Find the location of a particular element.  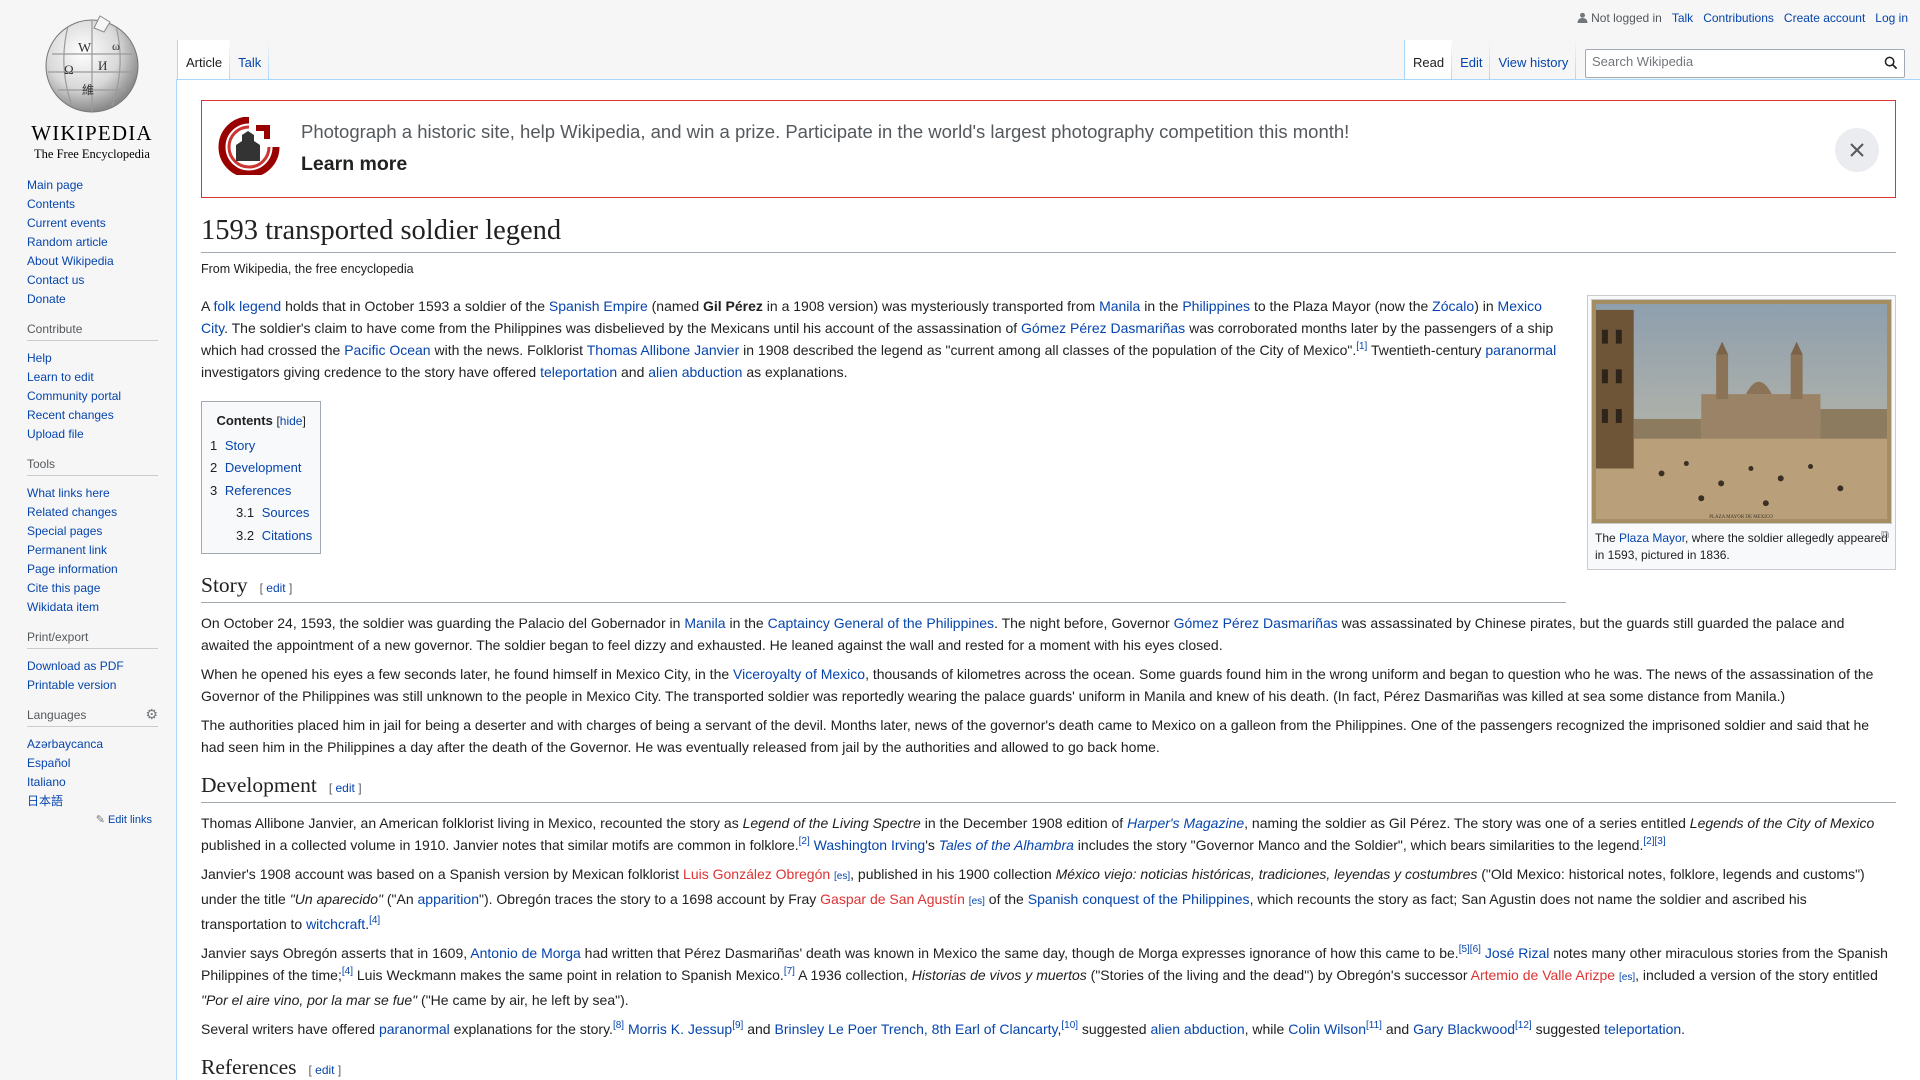

sidebar-item-cite-this-page: Cite this page is located at coordinates (101, 588).